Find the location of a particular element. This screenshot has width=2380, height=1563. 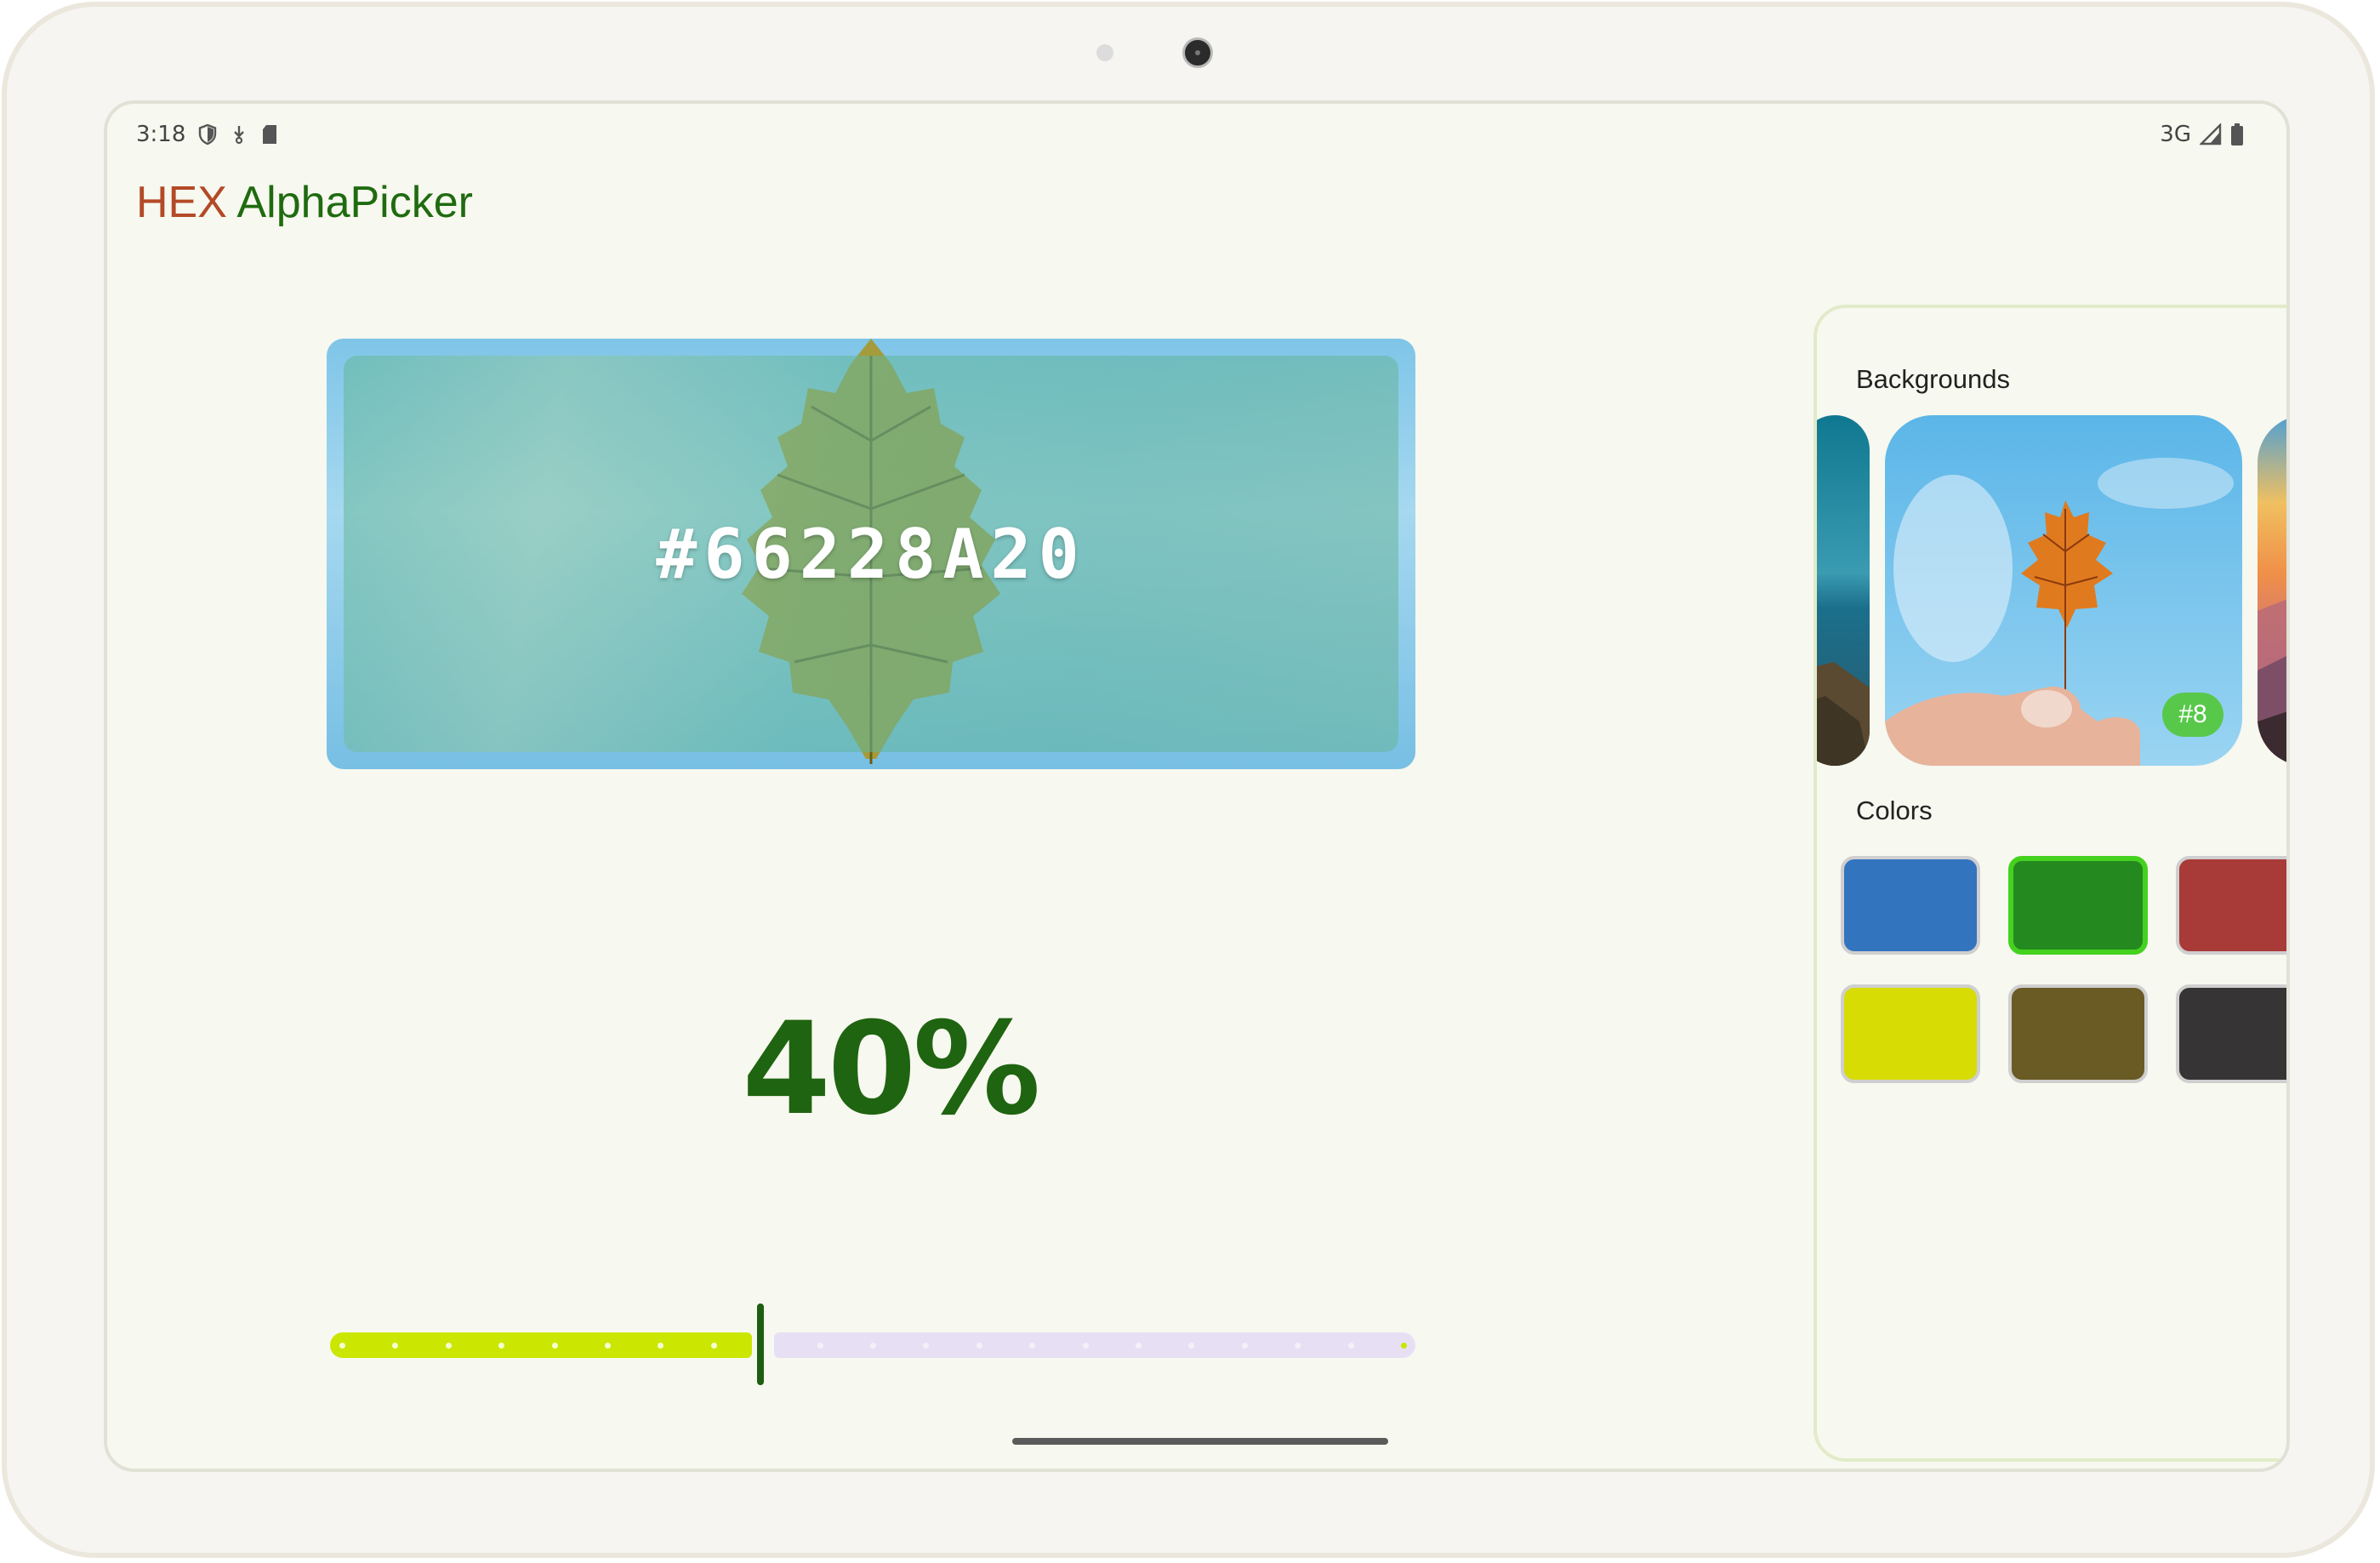

color-swatch-dark-gray is located at coordinates (2231, 1033).